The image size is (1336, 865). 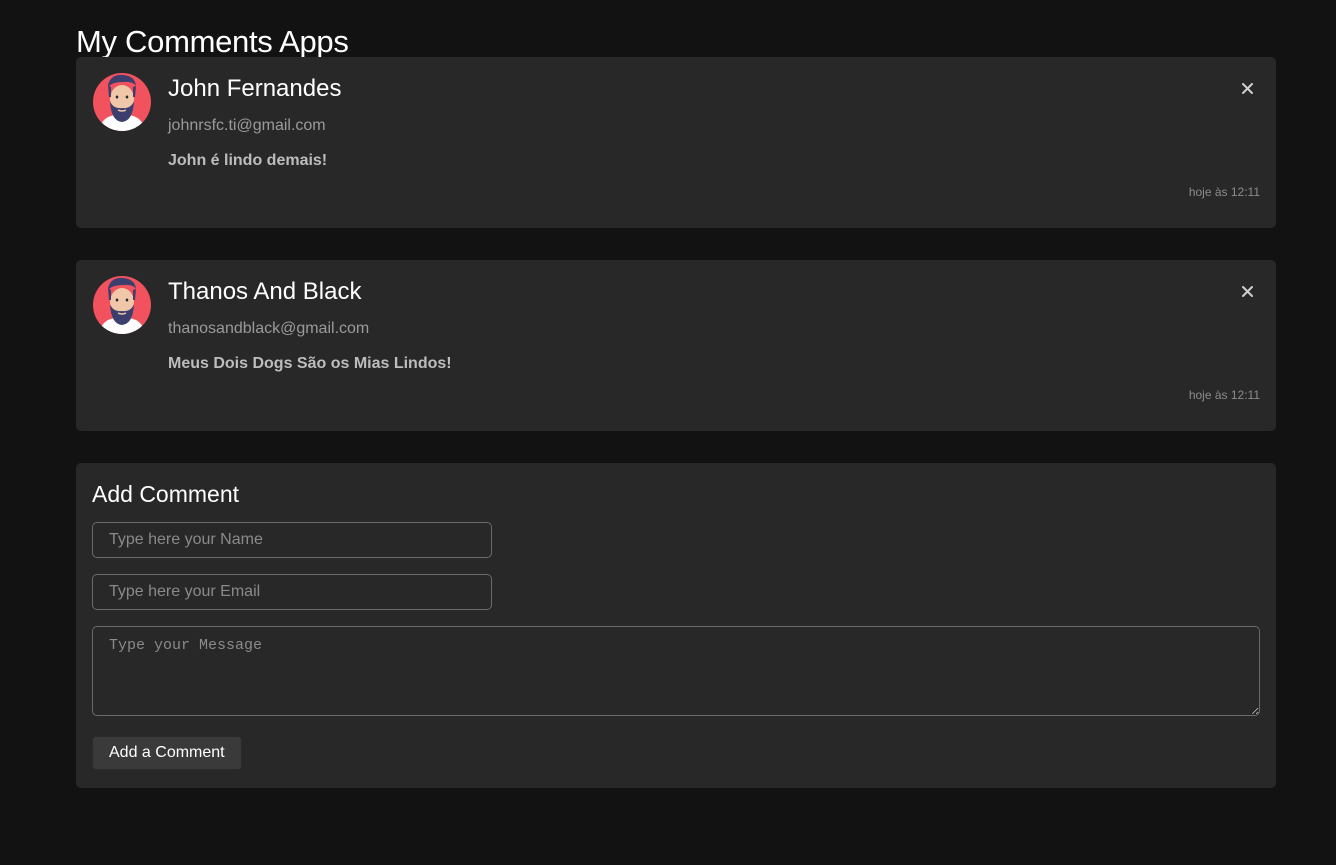 What do you see at coordinates (248, 160) in the screenshot?
I see `comment-message: John é lindo demais!` at bounding box center [248, 160].